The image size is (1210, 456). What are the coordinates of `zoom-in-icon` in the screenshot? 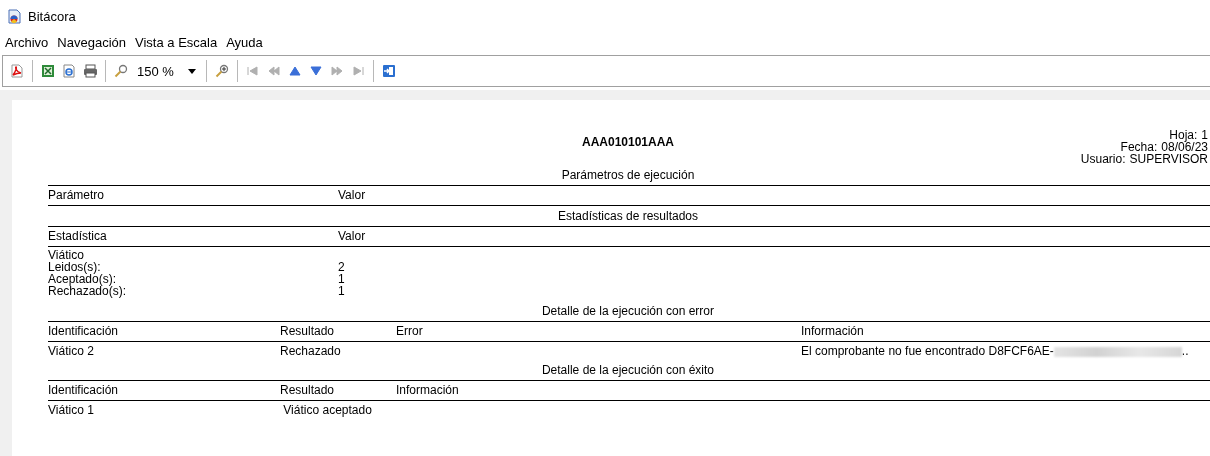 It's located at (221, 71).